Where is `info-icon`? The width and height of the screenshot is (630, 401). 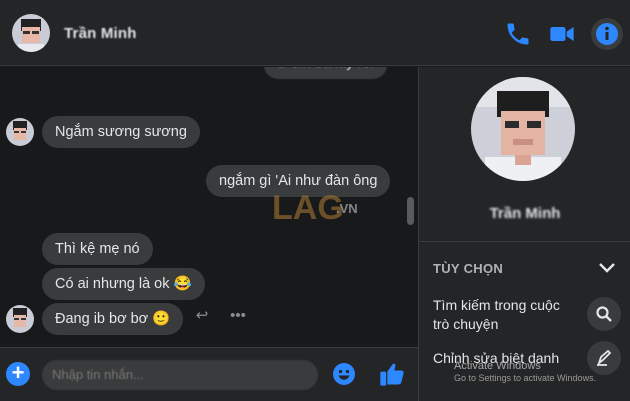 info-icon is located at coordinates (607, 34).